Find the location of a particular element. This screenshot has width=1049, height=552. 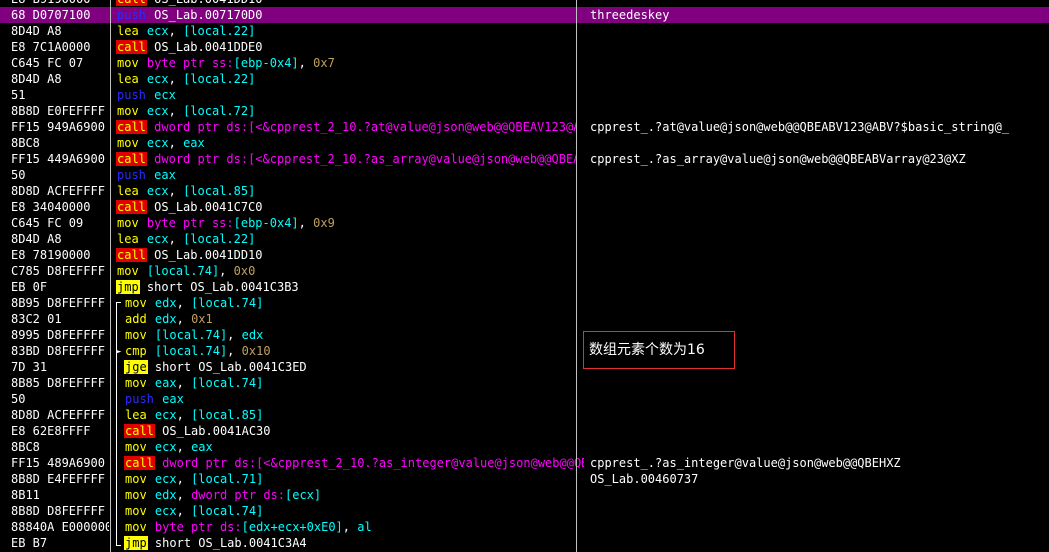

hex-bytes: 8BC8 is located at coordinates (25, 447).